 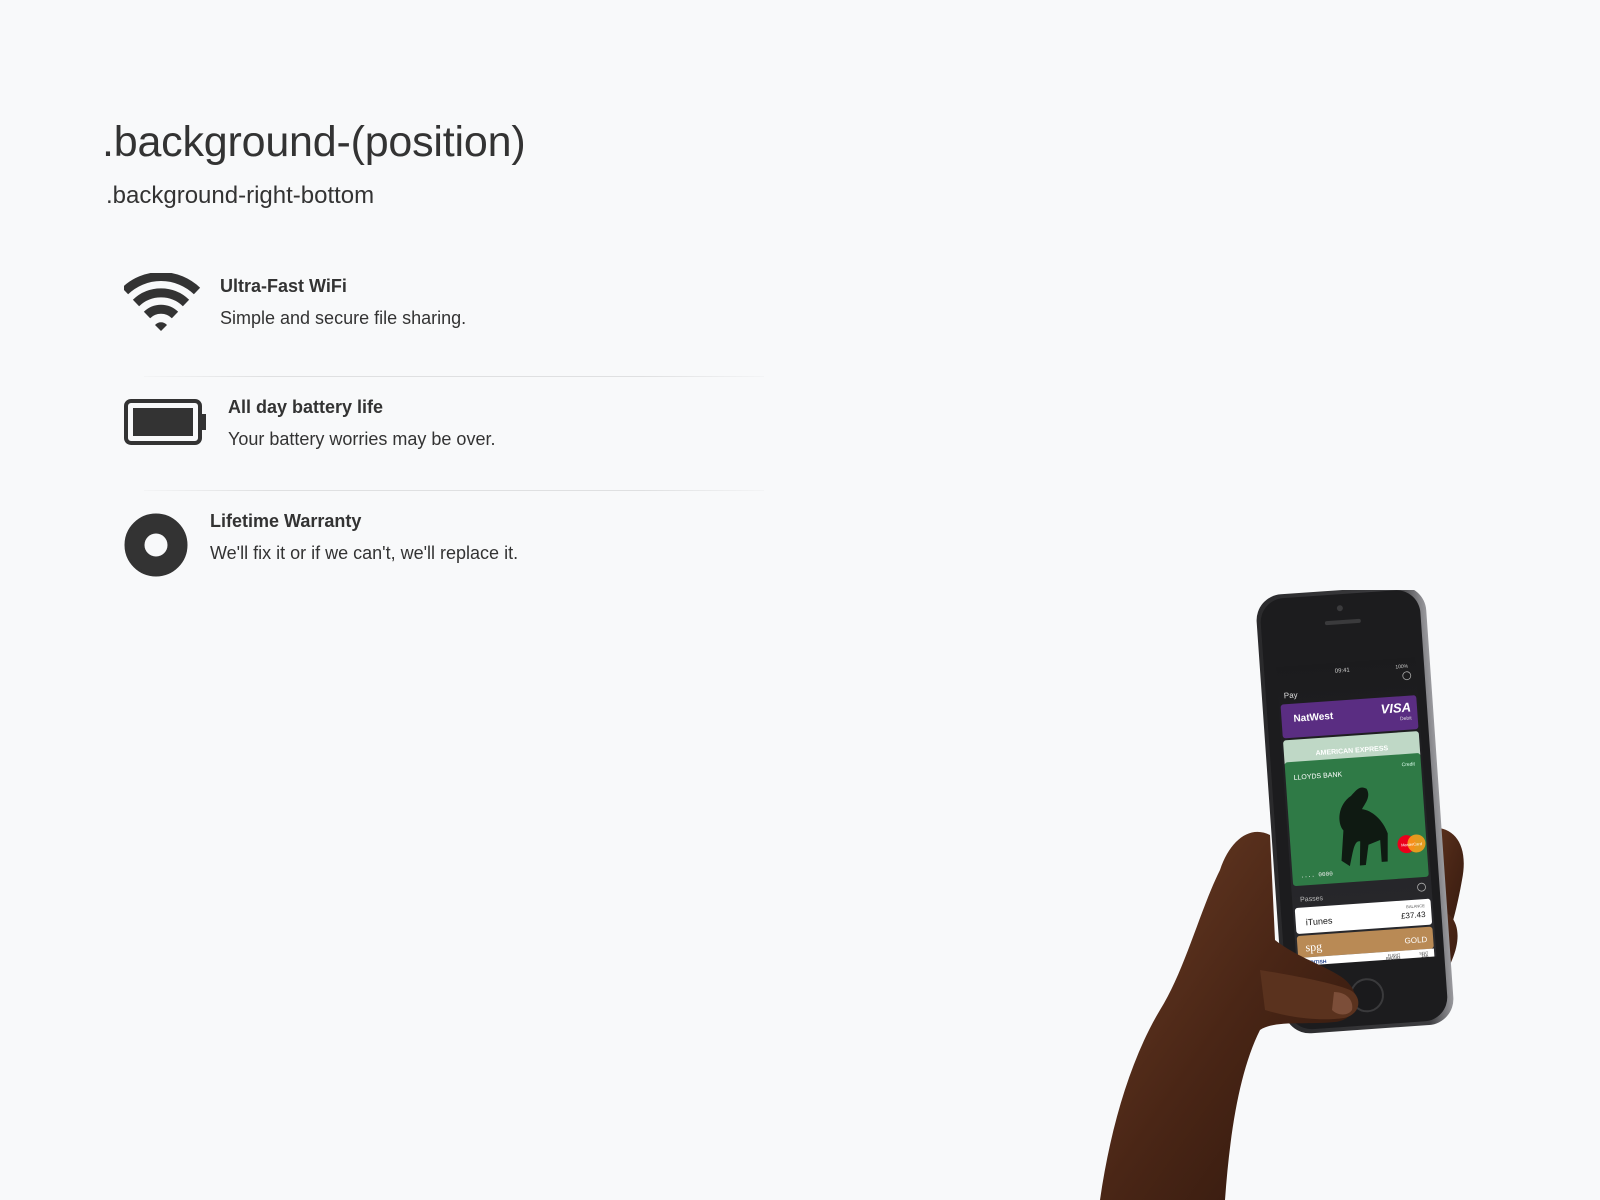 What do you see at coordinates (362, 439) in the screenshot?
I see `feature-description: Your battery worries may be over.` at bounding box center [362, 439].